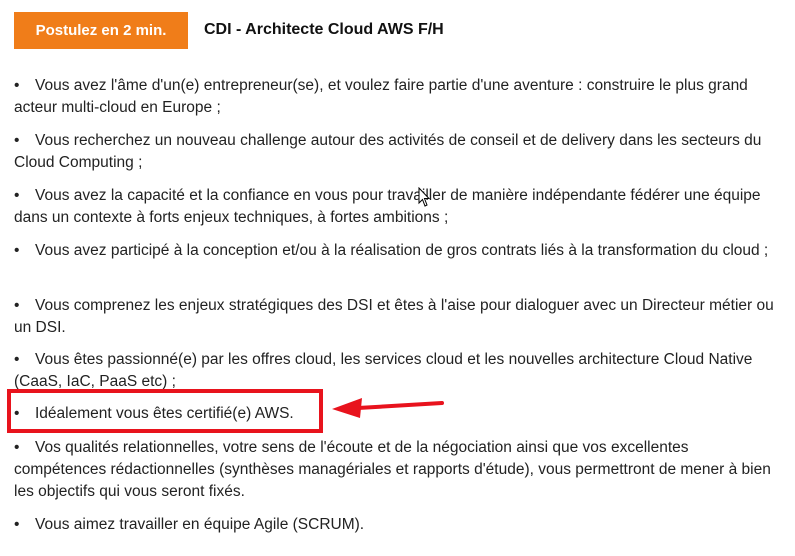 Image resolution: width=795 pixels, height=556 pixels. I want to click on red-arrow-icon, so click(388, 408).